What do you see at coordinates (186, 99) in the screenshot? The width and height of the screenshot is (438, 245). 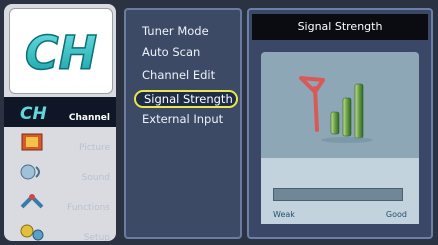 I see `menu-item-signal-strength: Signal Strength` at bounding box center [186, 99].